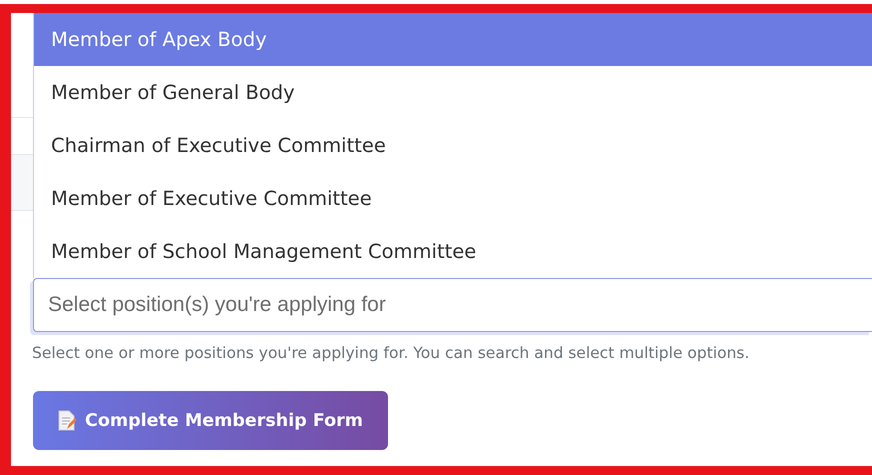 The width and height of the screenshot is (872, 475). I want to click on positions-field: Select position(s) you're applying for, so click(452, 305).